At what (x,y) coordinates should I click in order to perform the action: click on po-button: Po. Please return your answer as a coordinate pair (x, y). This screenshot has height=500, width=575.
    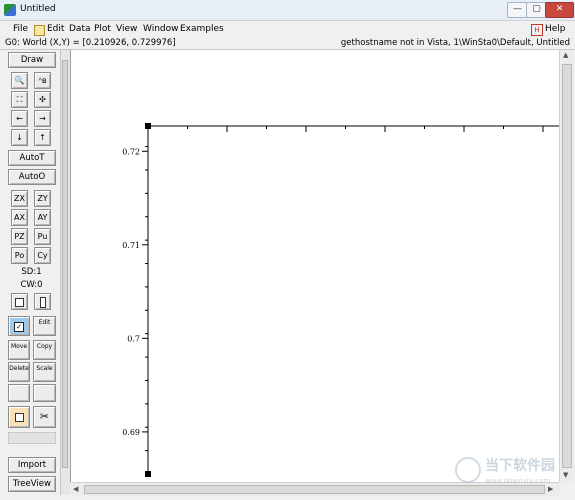
    Looking at the image, I should click on (19, 255).